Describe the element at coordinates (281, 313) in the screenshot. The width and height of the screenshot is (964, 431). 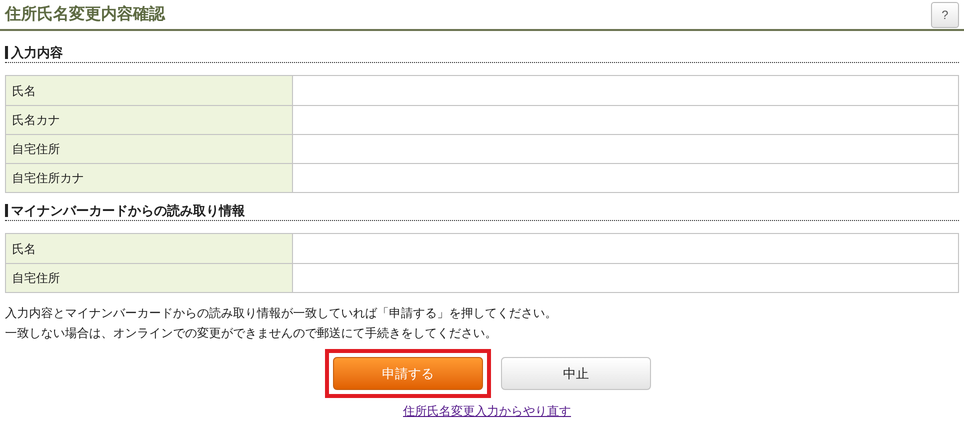
I see `instruction-text: 入力内容とマイナンバーカードからの読み取り情報が一致していれば「申請する」を押してください。` at that location.